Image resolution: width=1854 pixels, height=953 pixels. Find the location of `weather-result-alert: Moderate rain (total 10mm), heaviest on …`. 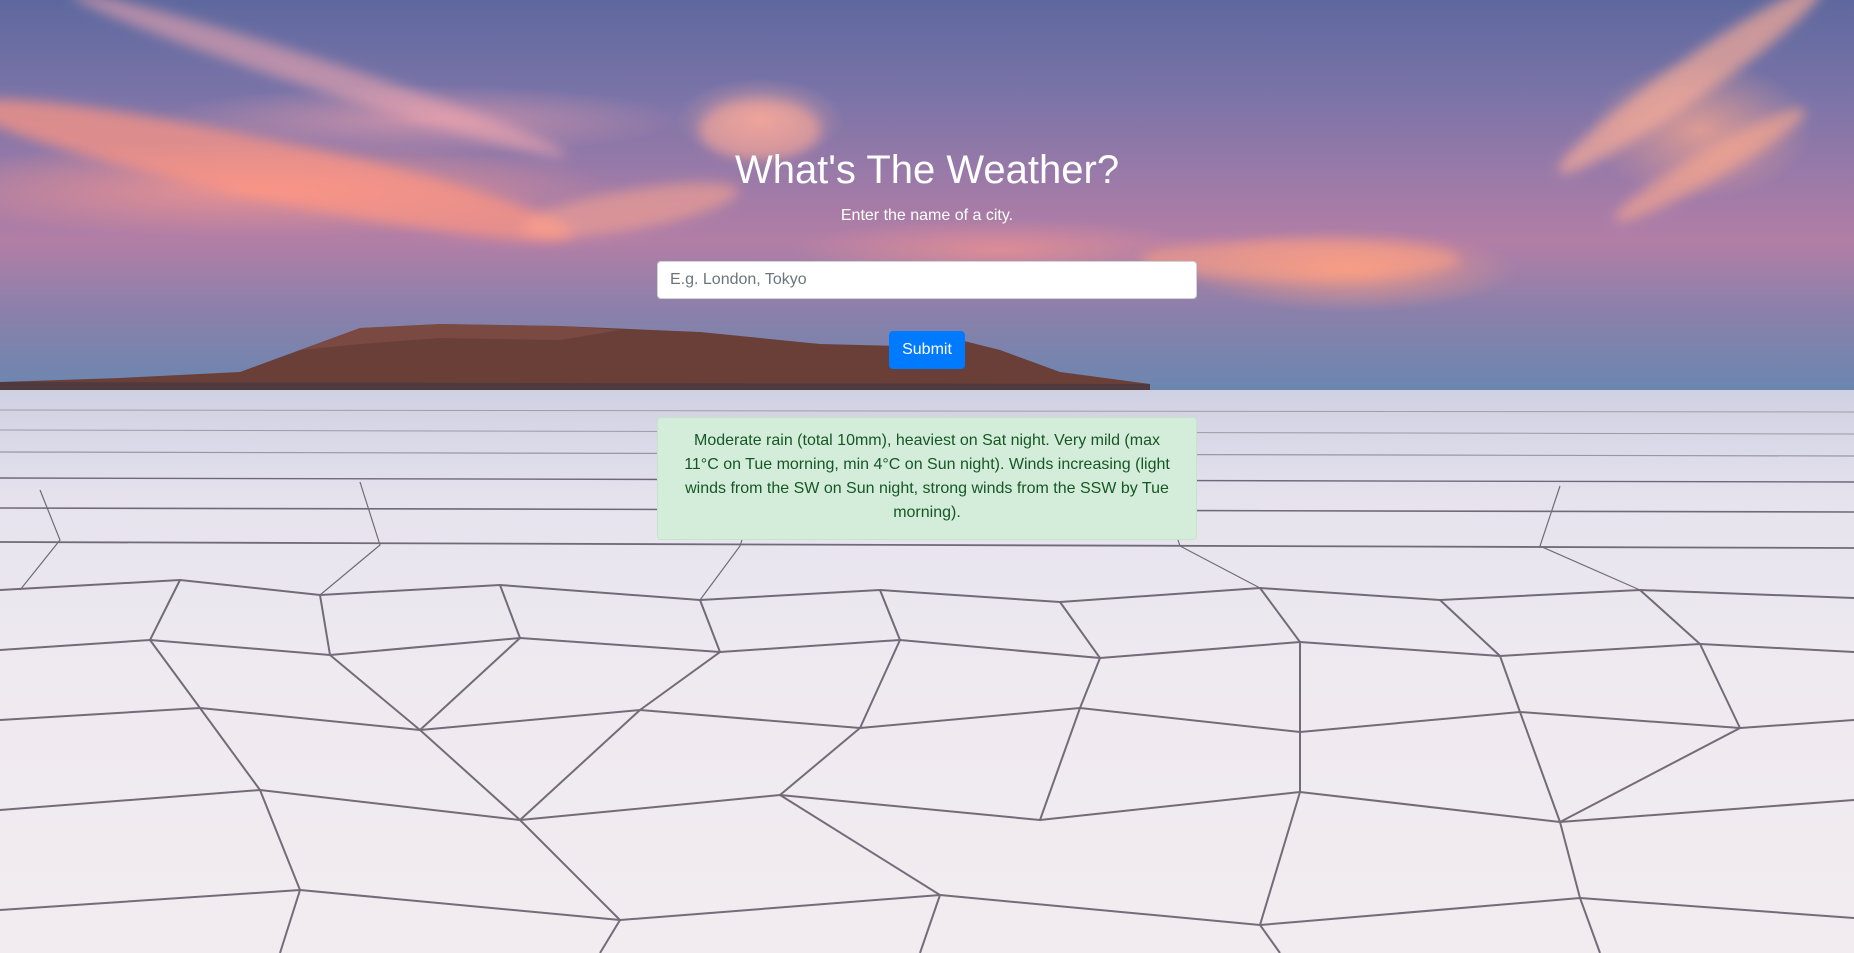

weather-result-alert: Moderate rain (total 10mm), heaviest on … is located at coordinates (927, 478).